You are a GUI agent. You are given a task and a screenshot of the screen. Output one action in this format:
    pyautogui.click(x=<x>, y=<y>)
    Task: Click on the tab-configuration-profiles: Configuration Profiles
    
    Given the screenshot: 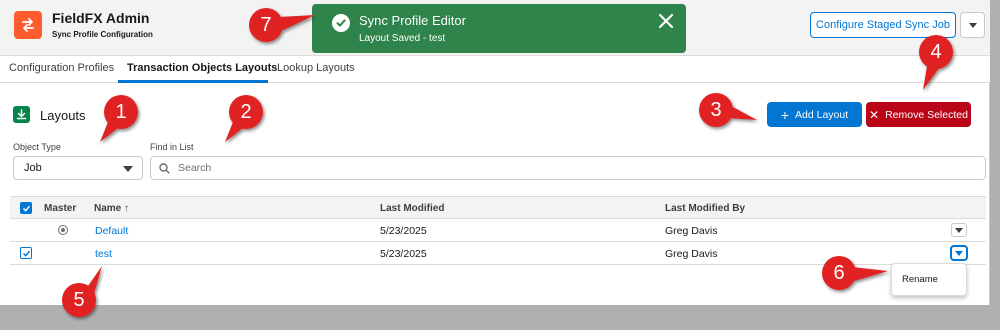 What is the action you would take?
    pyautogui.click(x=61, y=68)
    